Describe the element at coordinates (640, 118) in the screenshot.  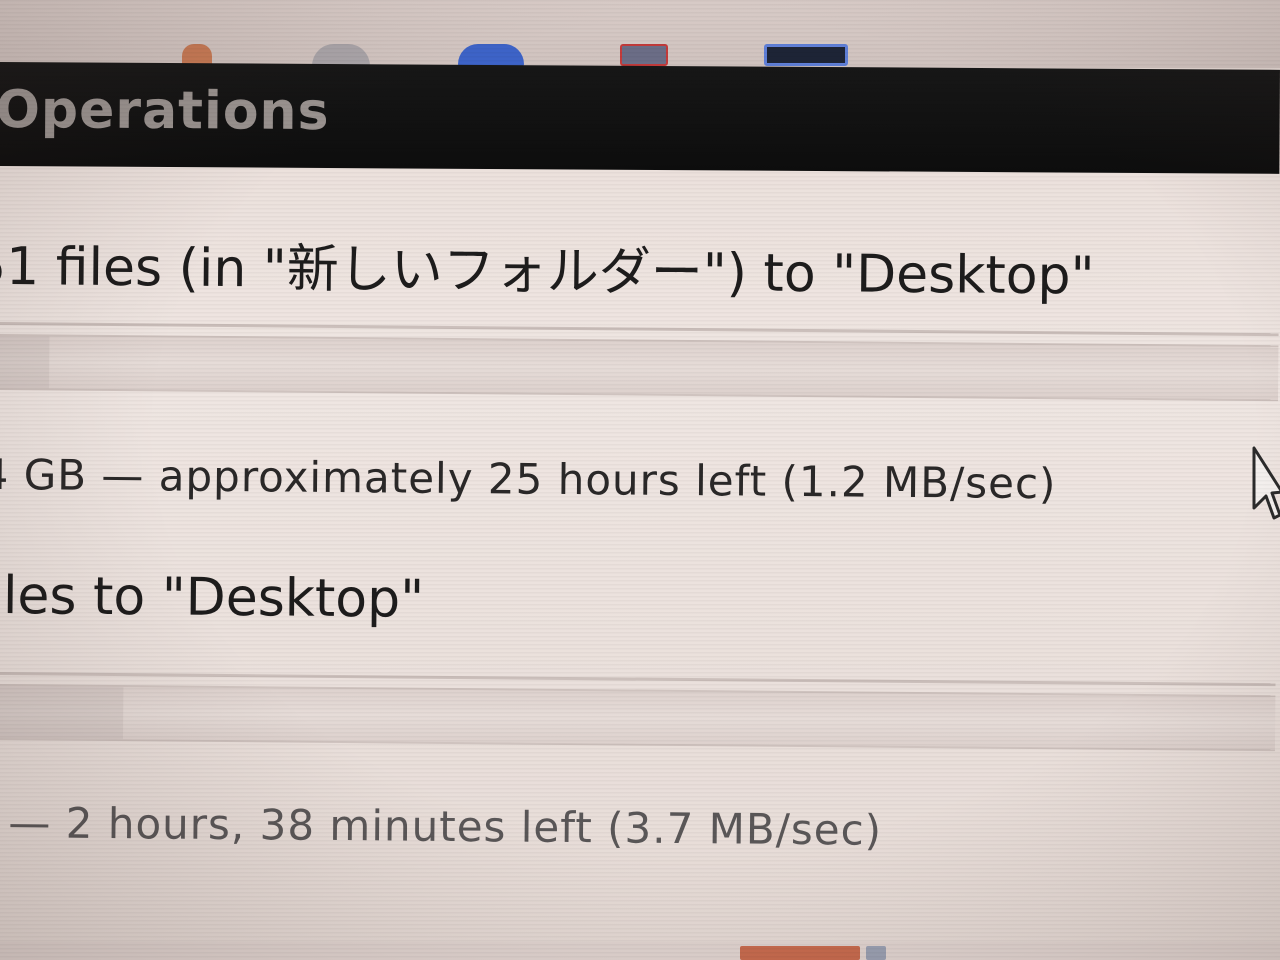
I see `window-titlebar: Operations` at that location.